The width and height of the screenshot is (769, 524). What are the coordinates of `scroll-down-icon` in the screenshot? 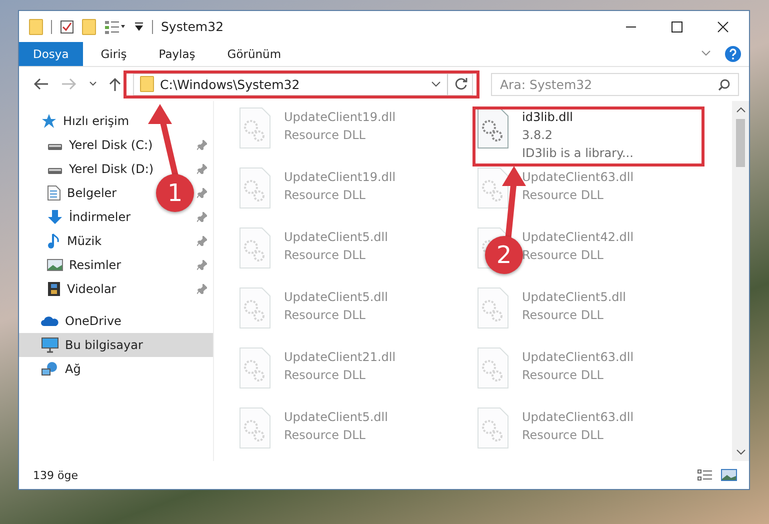 It's located at (741, 452).